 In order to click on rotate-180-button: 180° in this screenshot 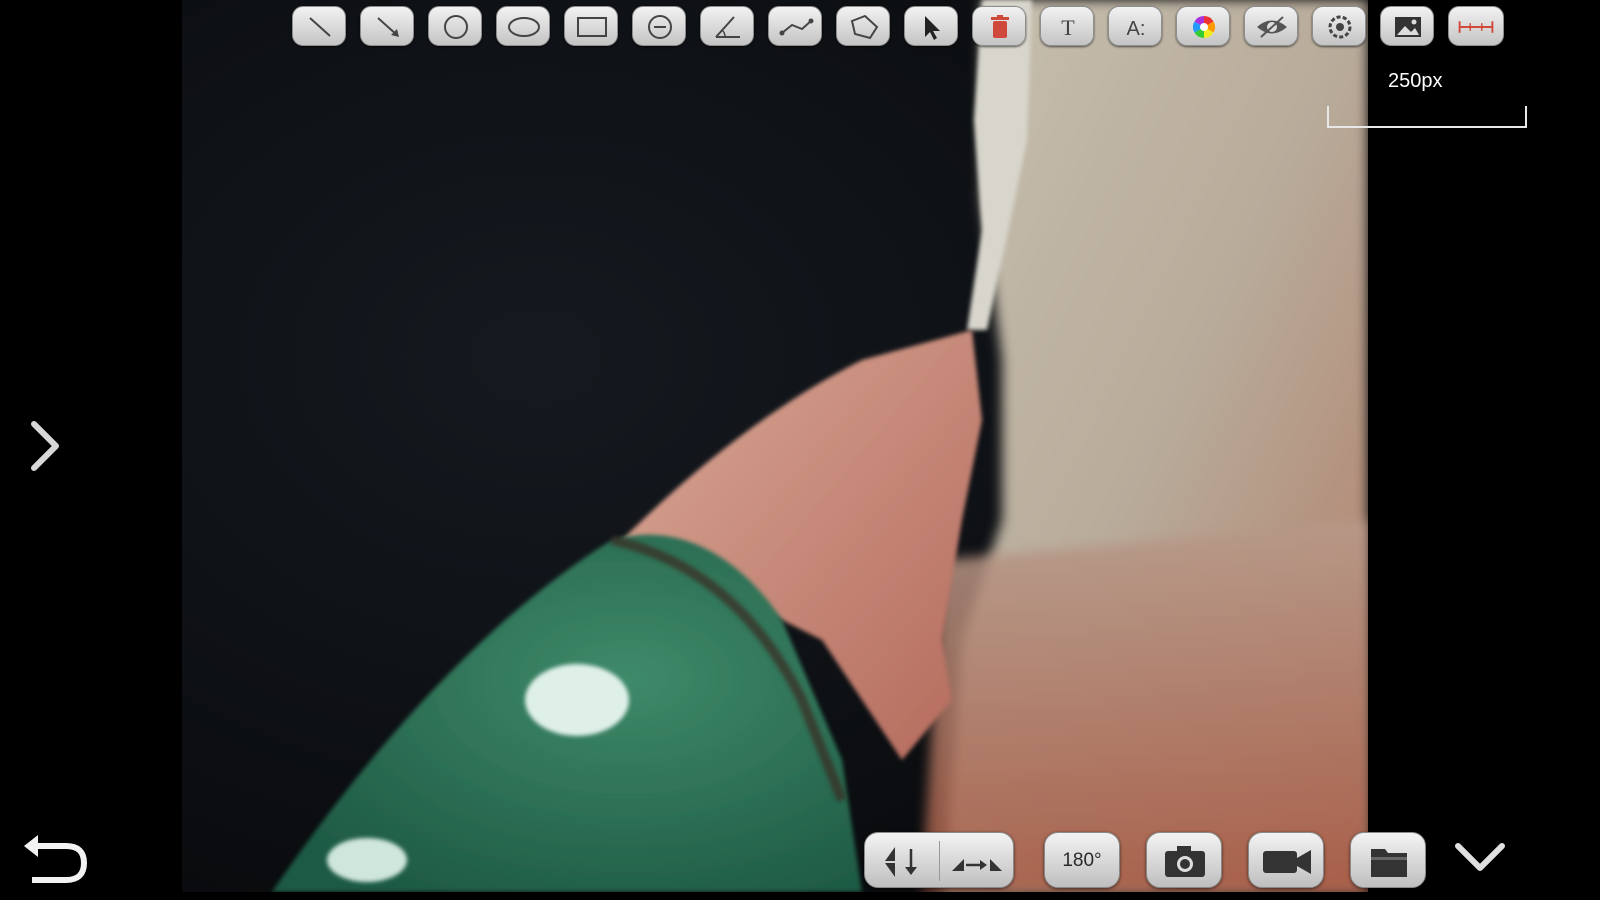, I will do `click(1082, 860)`.